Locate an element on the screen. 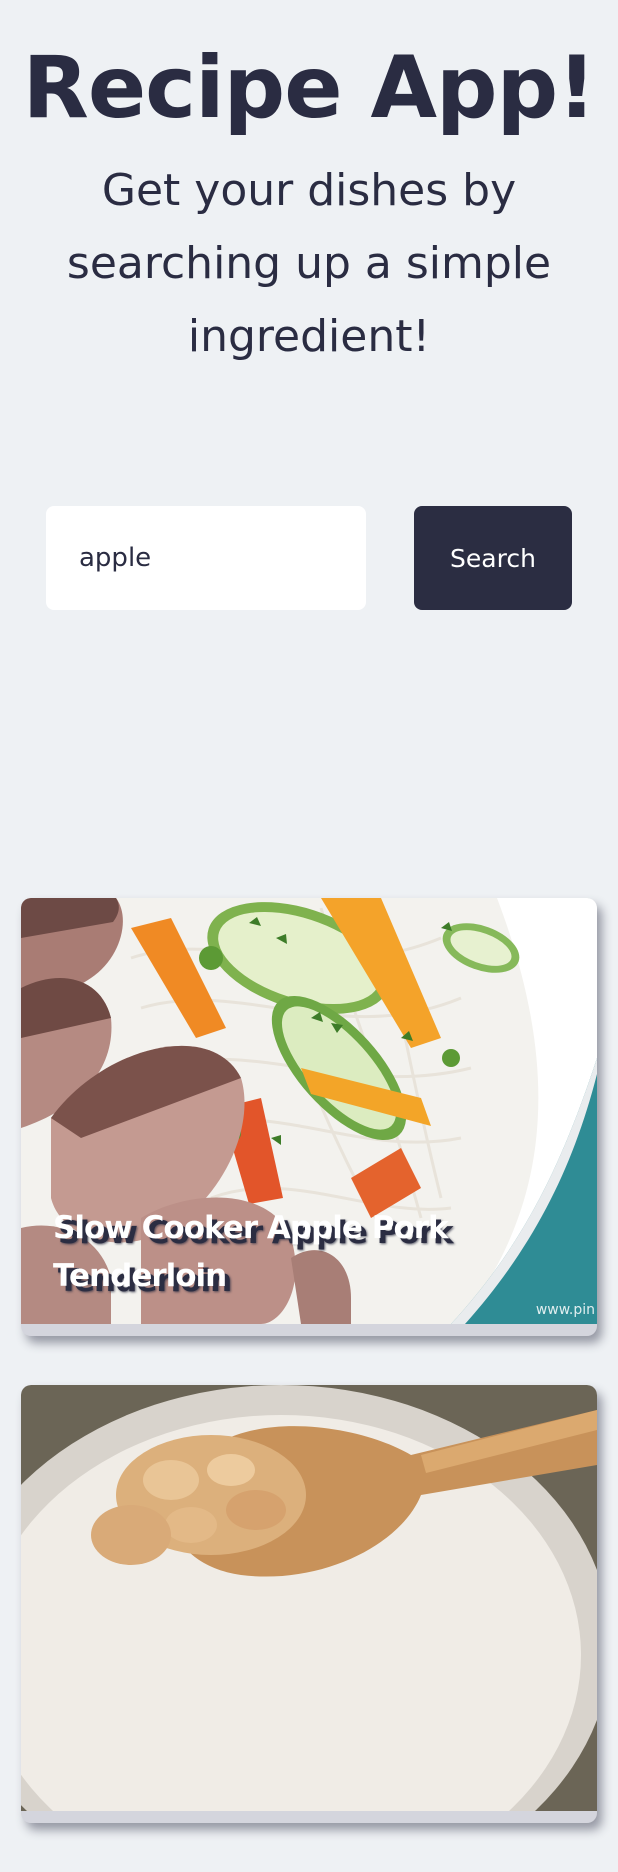 The image size is (618, 1872). image-watermark: www.pin is located at coordinates (565, 1310).